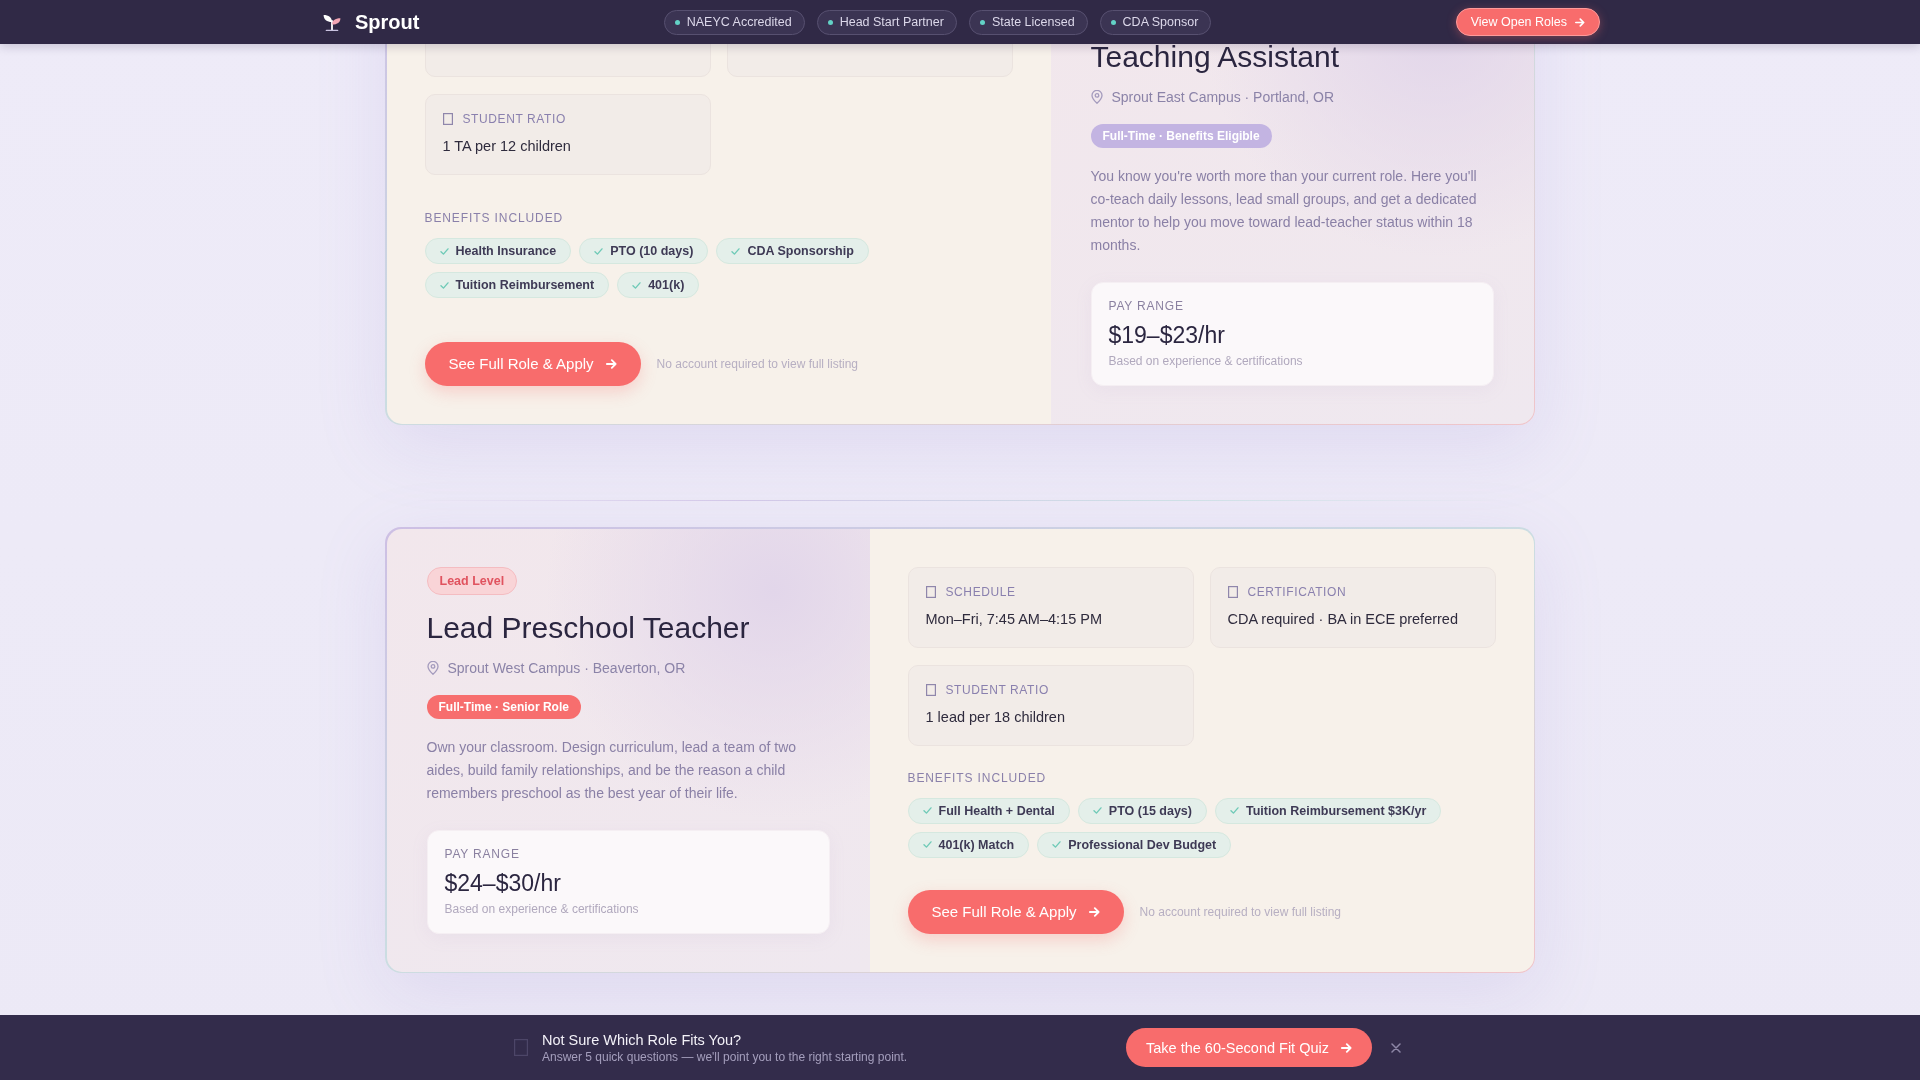 This screenshot has width=1920, height=1080. Describe the element at coordinates (1527, 22) in the screenshot. I see `view-roles-button: View Open Roles` at that location.